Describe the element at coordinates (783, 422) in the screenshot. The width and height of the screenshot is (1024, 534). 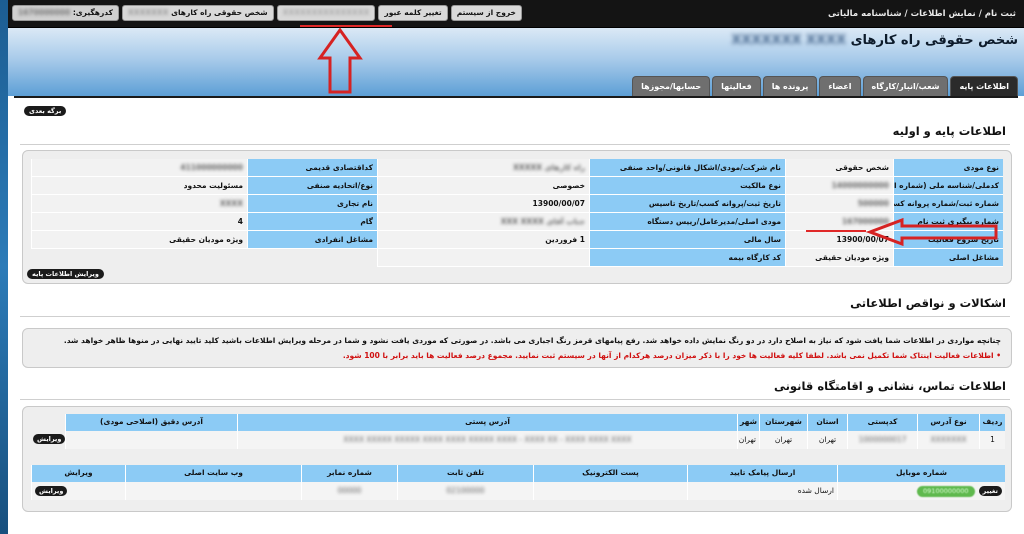
I see `address-header: شهرستان` at that location.